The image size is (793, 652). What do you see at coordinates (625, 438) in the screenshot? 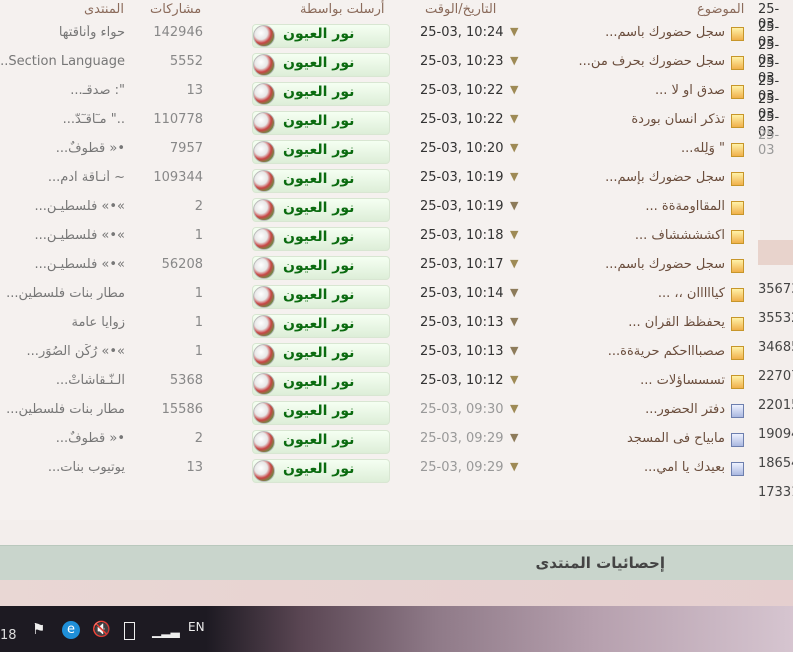
I see `topic-link: مابياح فى المسجد` at bounding box center [625, 438].